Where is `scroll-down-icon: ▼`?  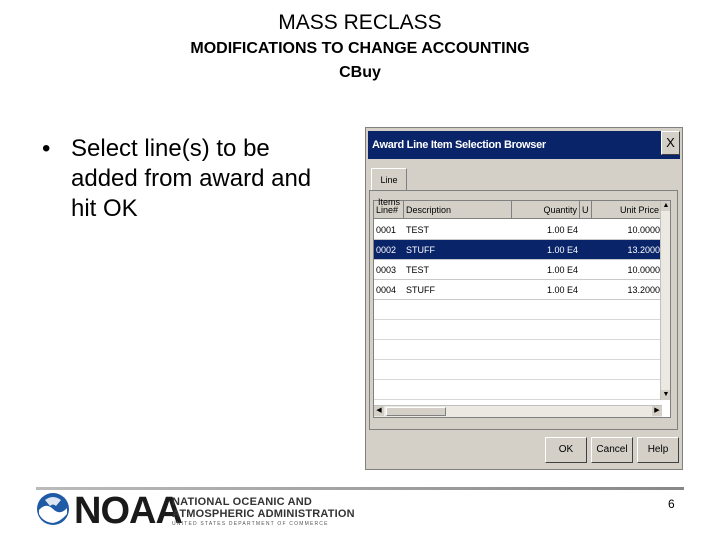 scroll-down-icon: ▼ is located at coordinates (665, 395).